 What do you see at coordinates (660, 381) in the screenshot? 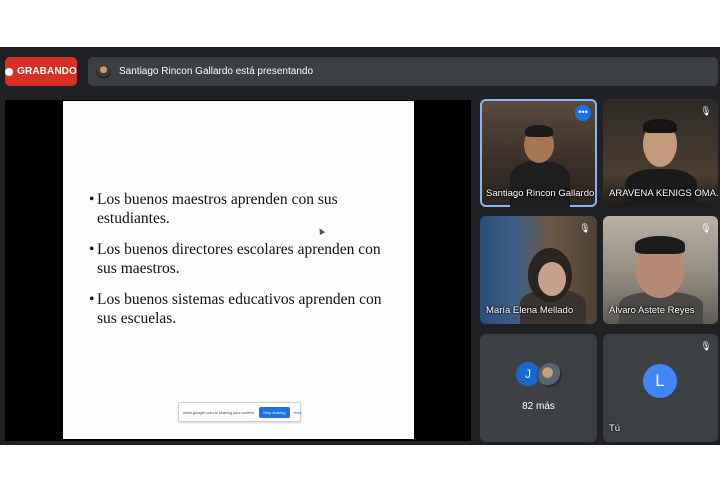
I see `avatar: L` at bounding box center [660, 381].